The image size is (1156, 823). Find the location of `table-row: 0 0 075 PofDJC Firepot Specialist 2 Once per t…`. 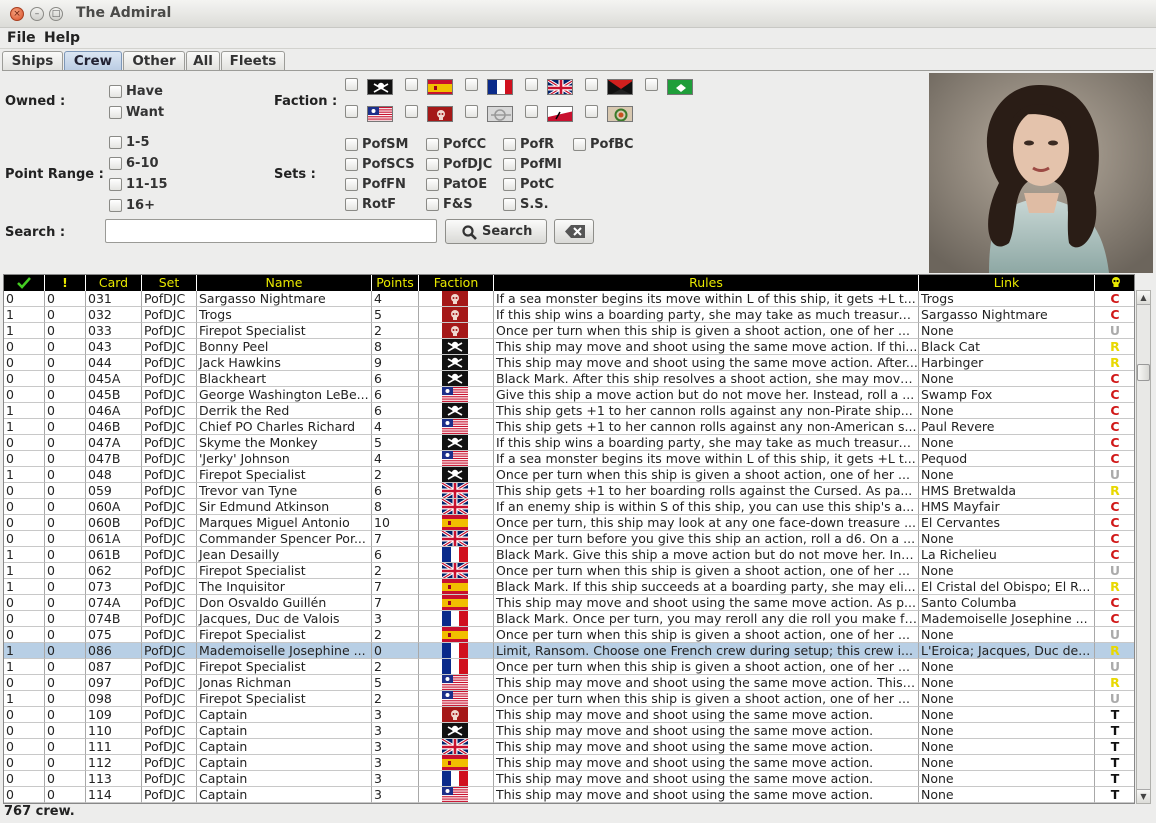

table-row: 0 0 075 PofDJC Firepot Specialist 2 Once per t… is located at coordinates (569, 635).